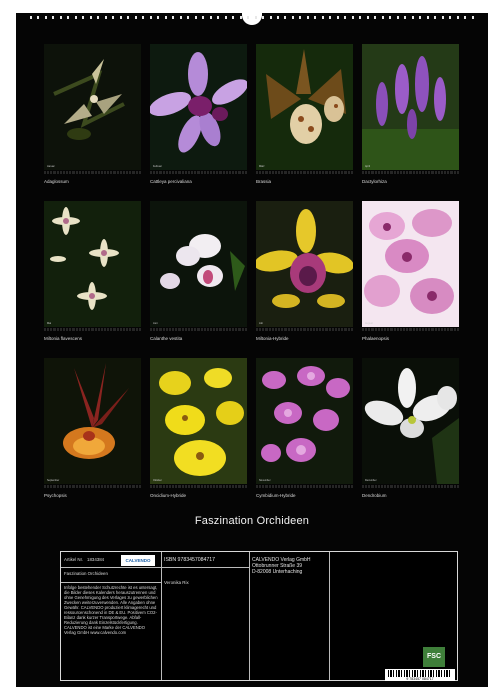  I want to click on month-tile: November Cymbidium-Hybride, so click(304, 428).